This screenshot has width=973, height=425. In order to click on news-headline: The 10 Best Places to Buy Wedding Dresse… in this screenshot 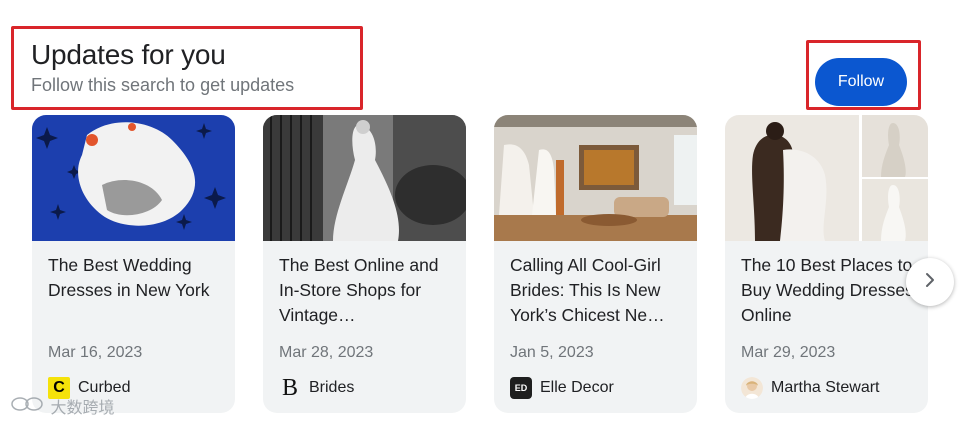, I will do `click(827, 290)`.